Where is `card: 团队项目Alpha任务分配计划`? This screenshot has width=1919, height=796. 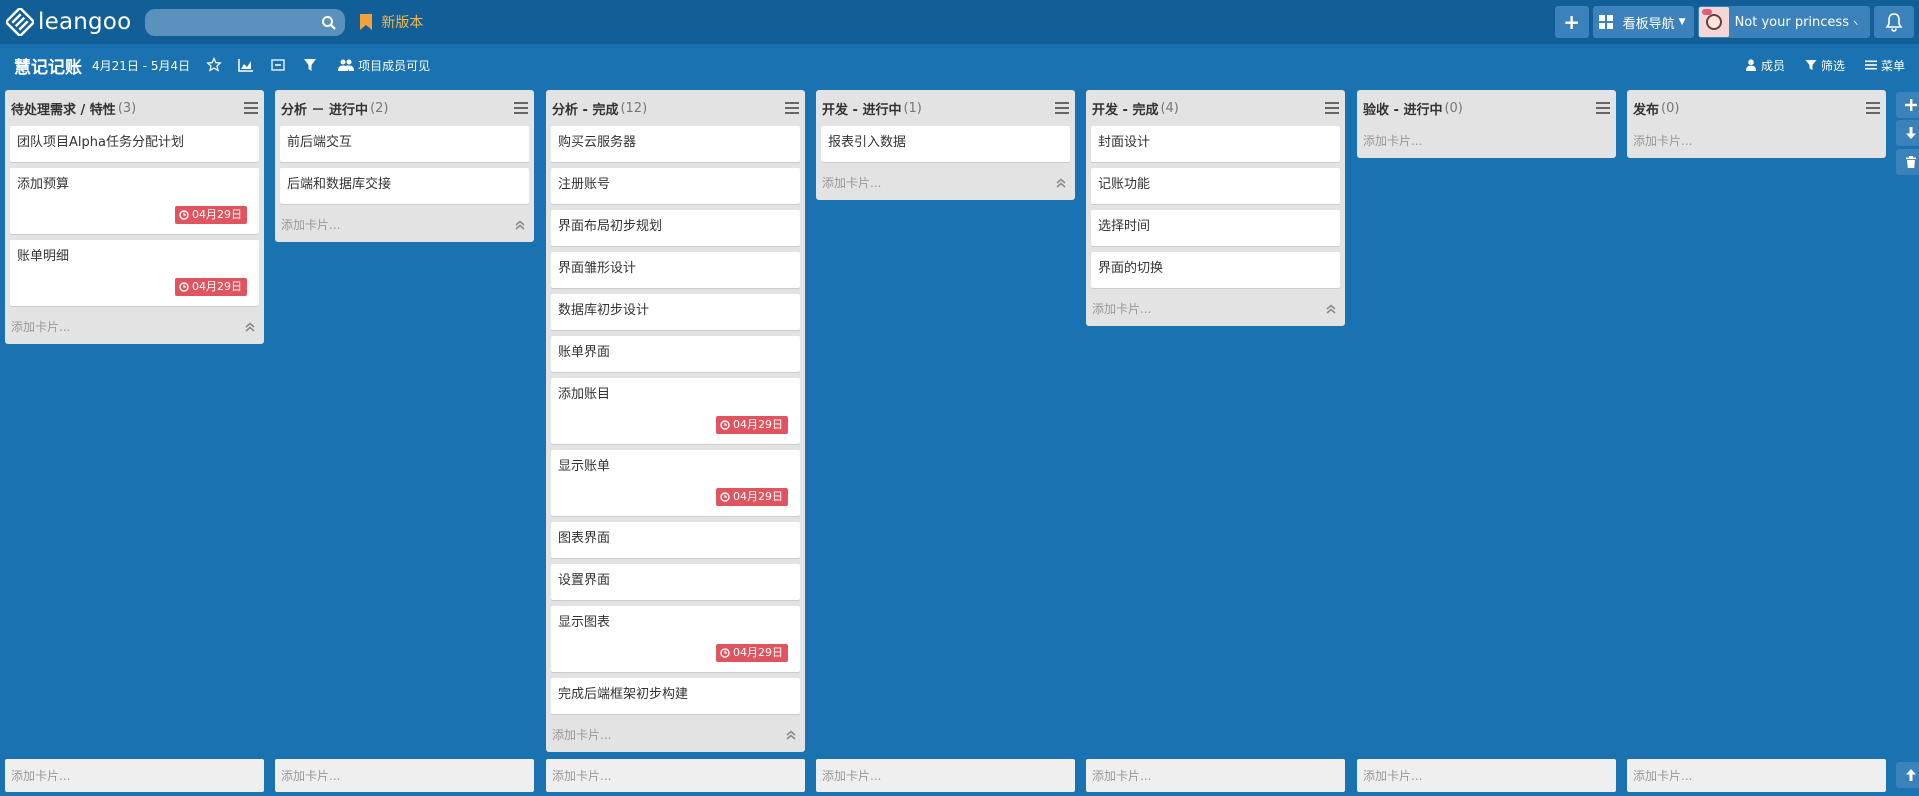
card: 团队项目Alpha任务分配计划 is located at coordinates (134, 144).